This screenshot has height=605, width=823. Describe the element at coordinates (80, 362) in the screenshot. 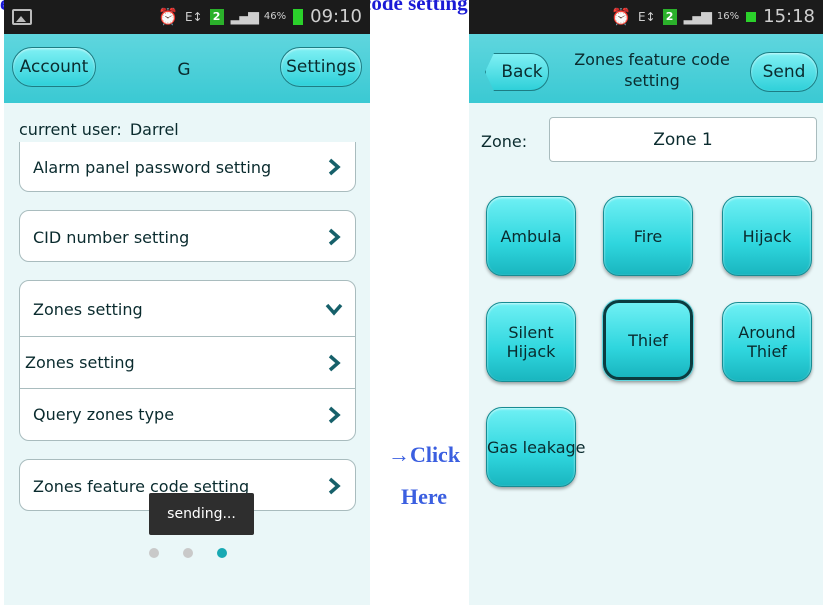

I see `menu-item-label: Zones setting` at that location.